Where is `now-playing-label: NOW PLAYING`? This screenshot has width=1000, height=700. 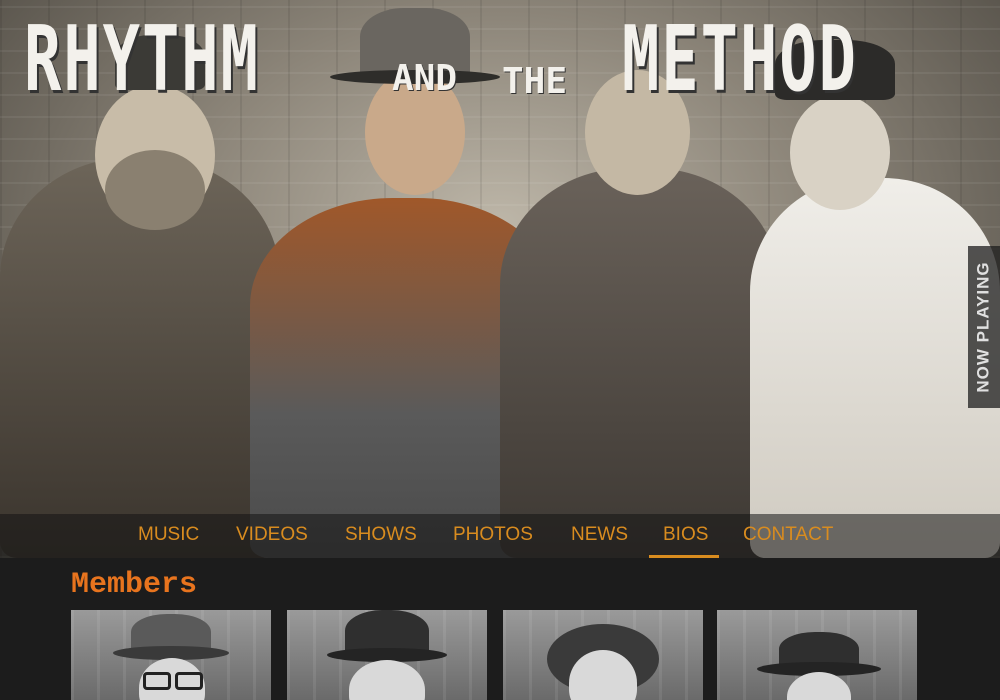
now-playing-label: NOW PLAYING is located at coordinates (983, 327).